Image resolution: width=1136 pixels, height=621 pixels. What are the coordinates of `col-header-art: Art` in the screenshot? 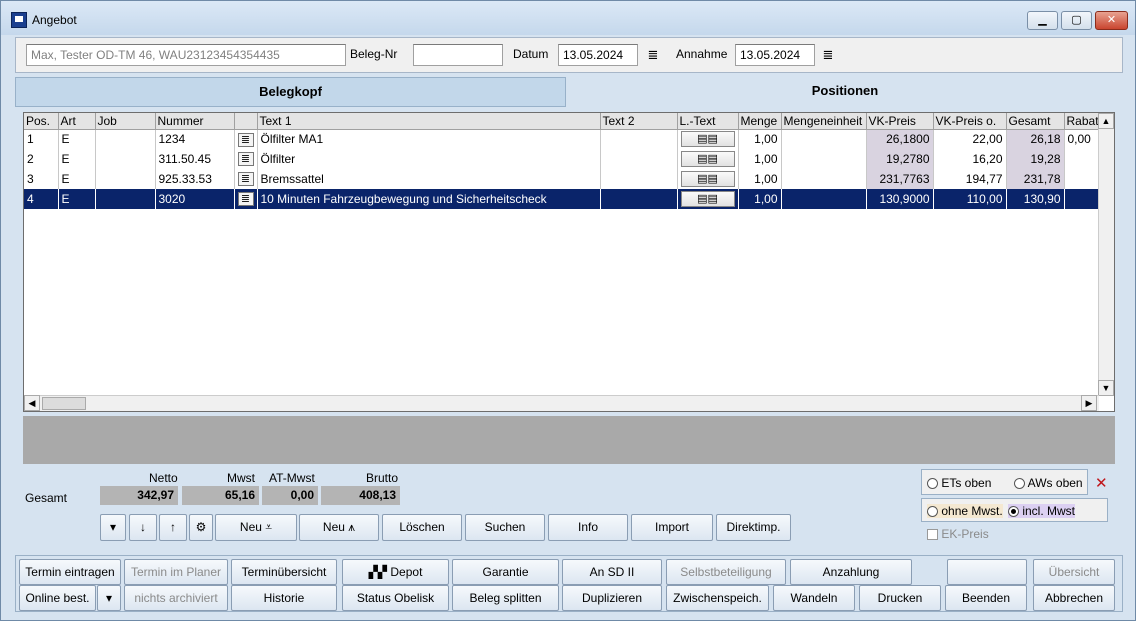 It's located at (77, 121).